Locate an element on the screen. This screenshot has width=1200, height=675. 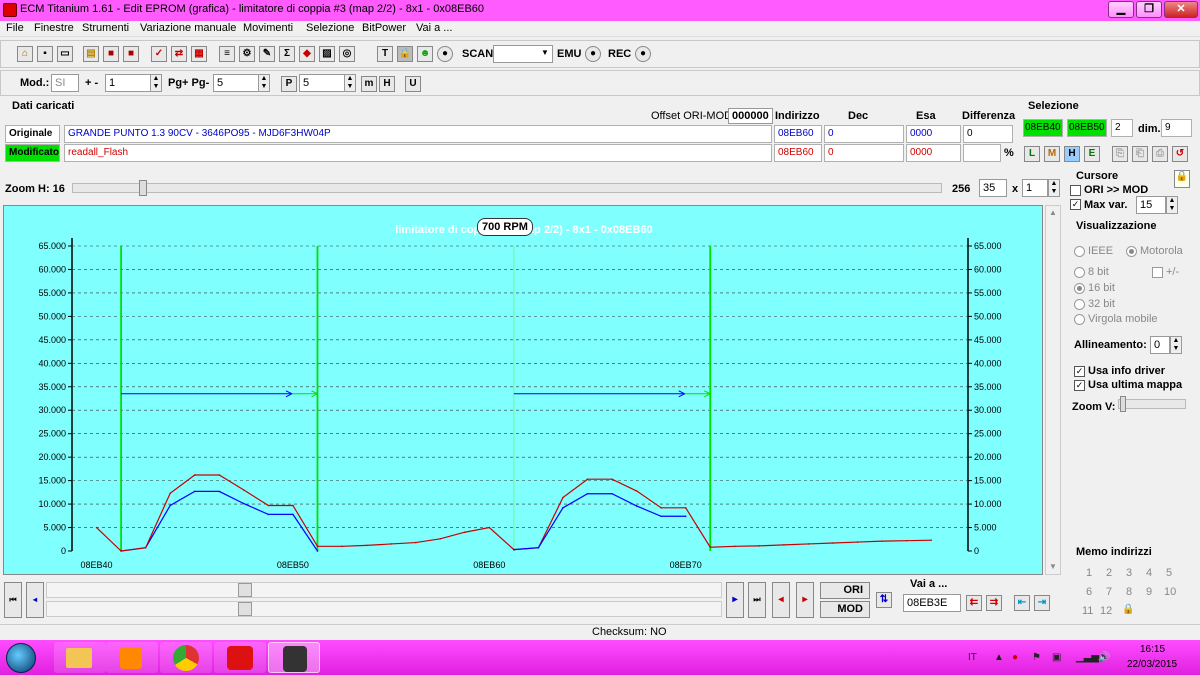
open-folder-icon: ▤ is located at coordinates (91, 54).